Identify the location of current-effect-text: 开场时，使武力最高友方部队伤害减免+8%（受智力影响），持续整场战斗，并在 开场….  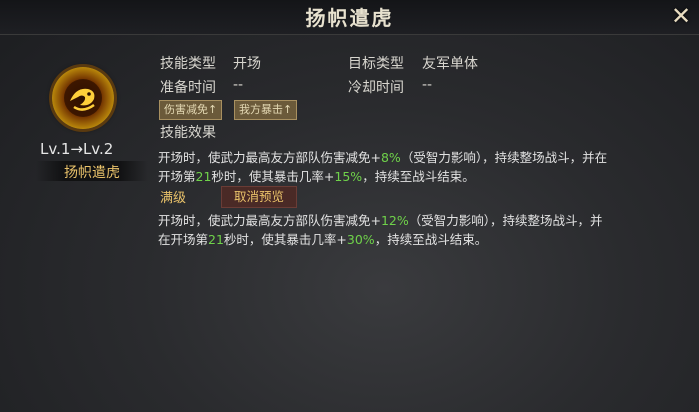
(383, 167).